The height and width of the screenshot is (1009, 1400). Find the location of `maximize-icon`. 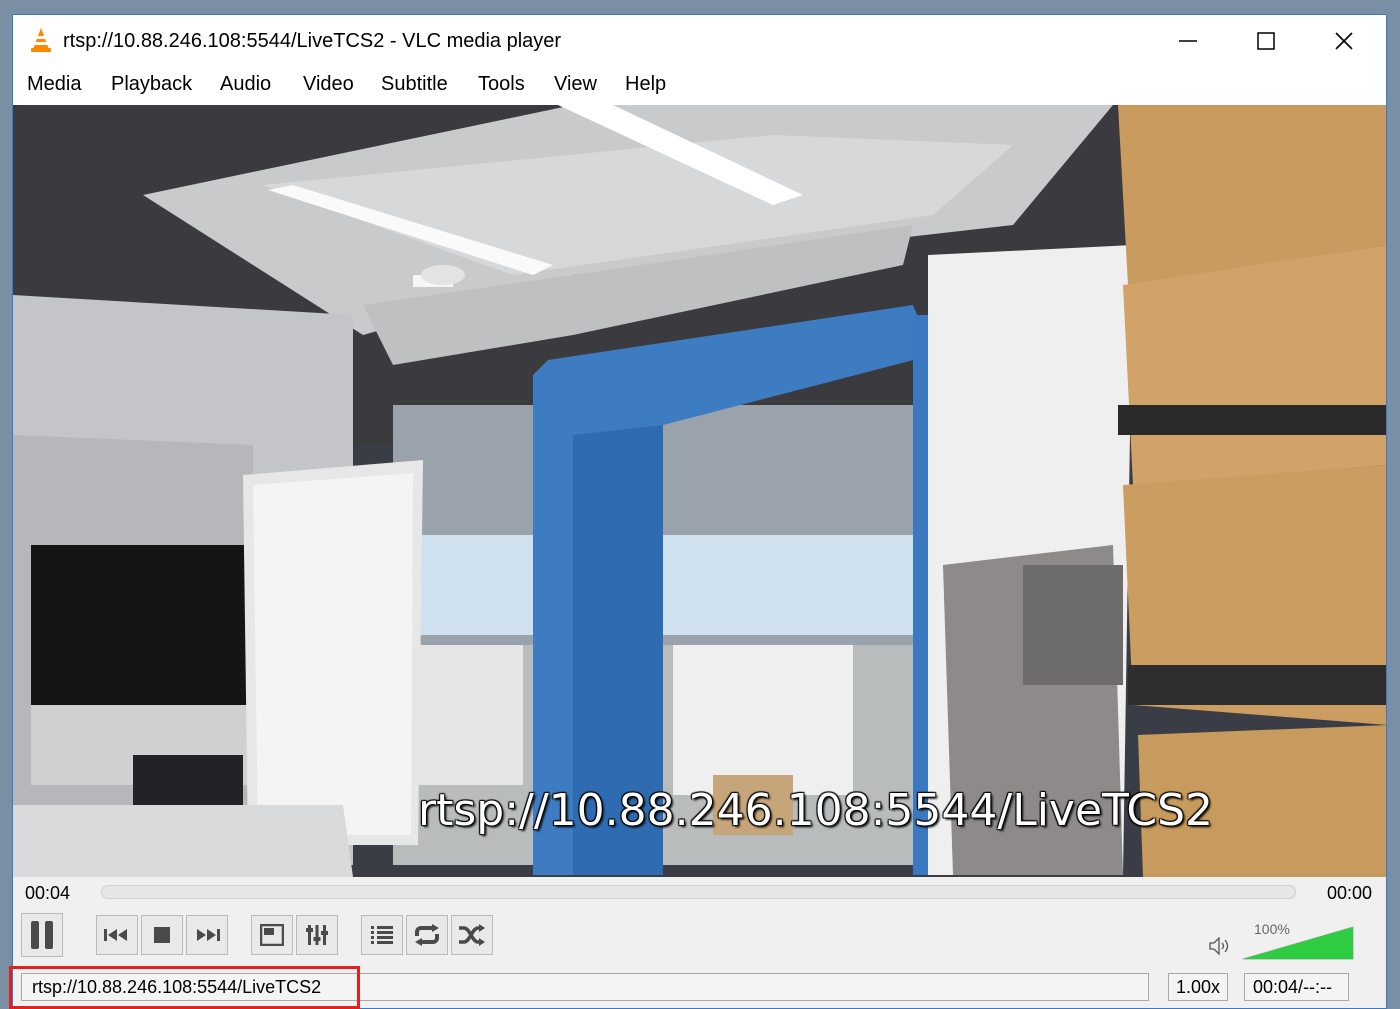

maximize-icon is located at coordinates (1266, 41).